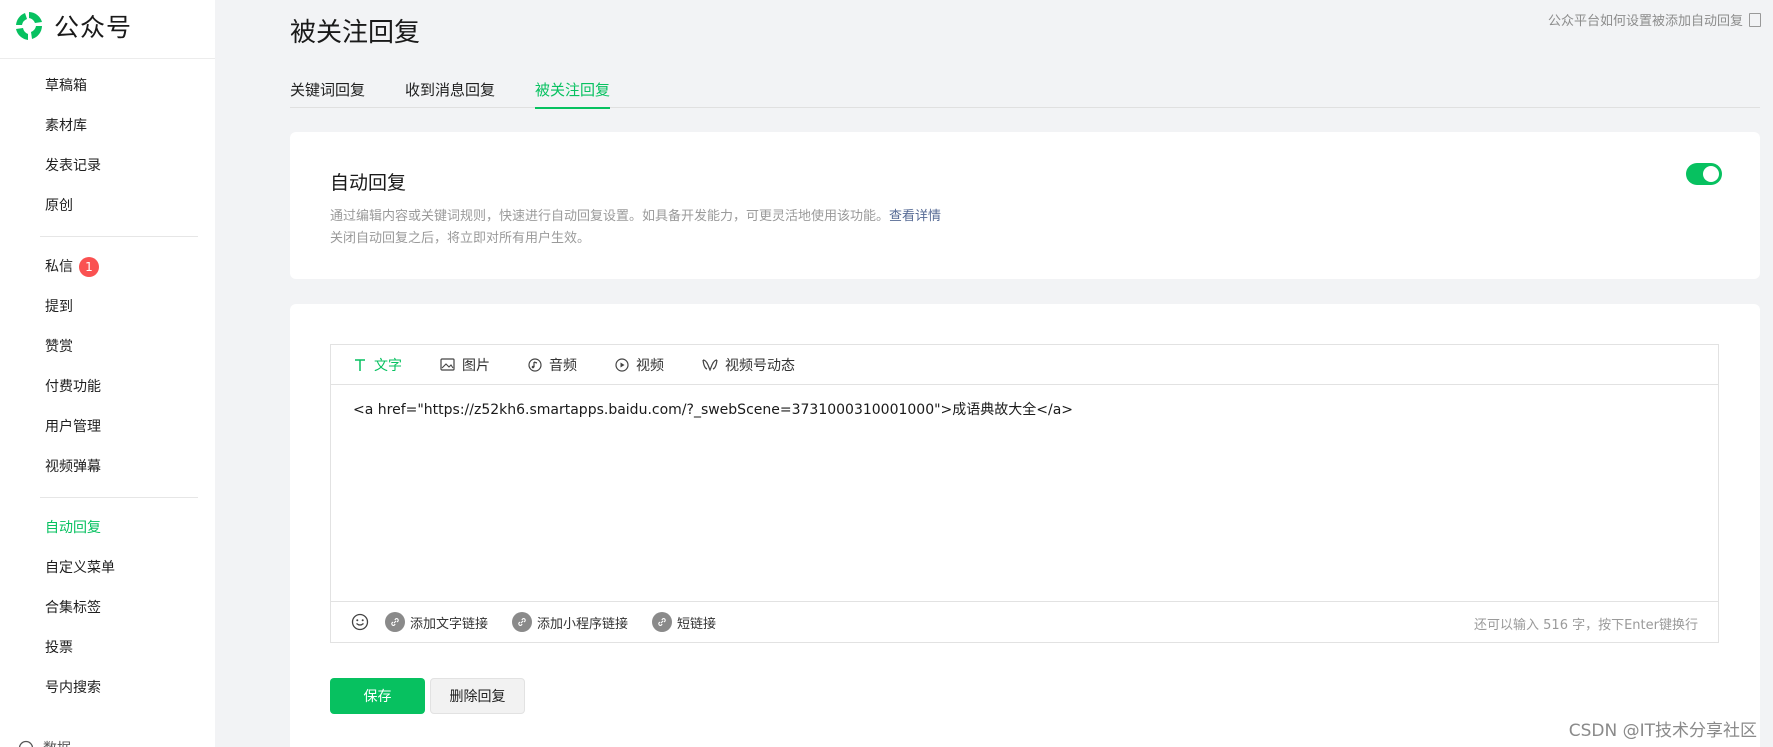  I want to click on sidebar-item-user-management: 用户管理, so click(107, 427).